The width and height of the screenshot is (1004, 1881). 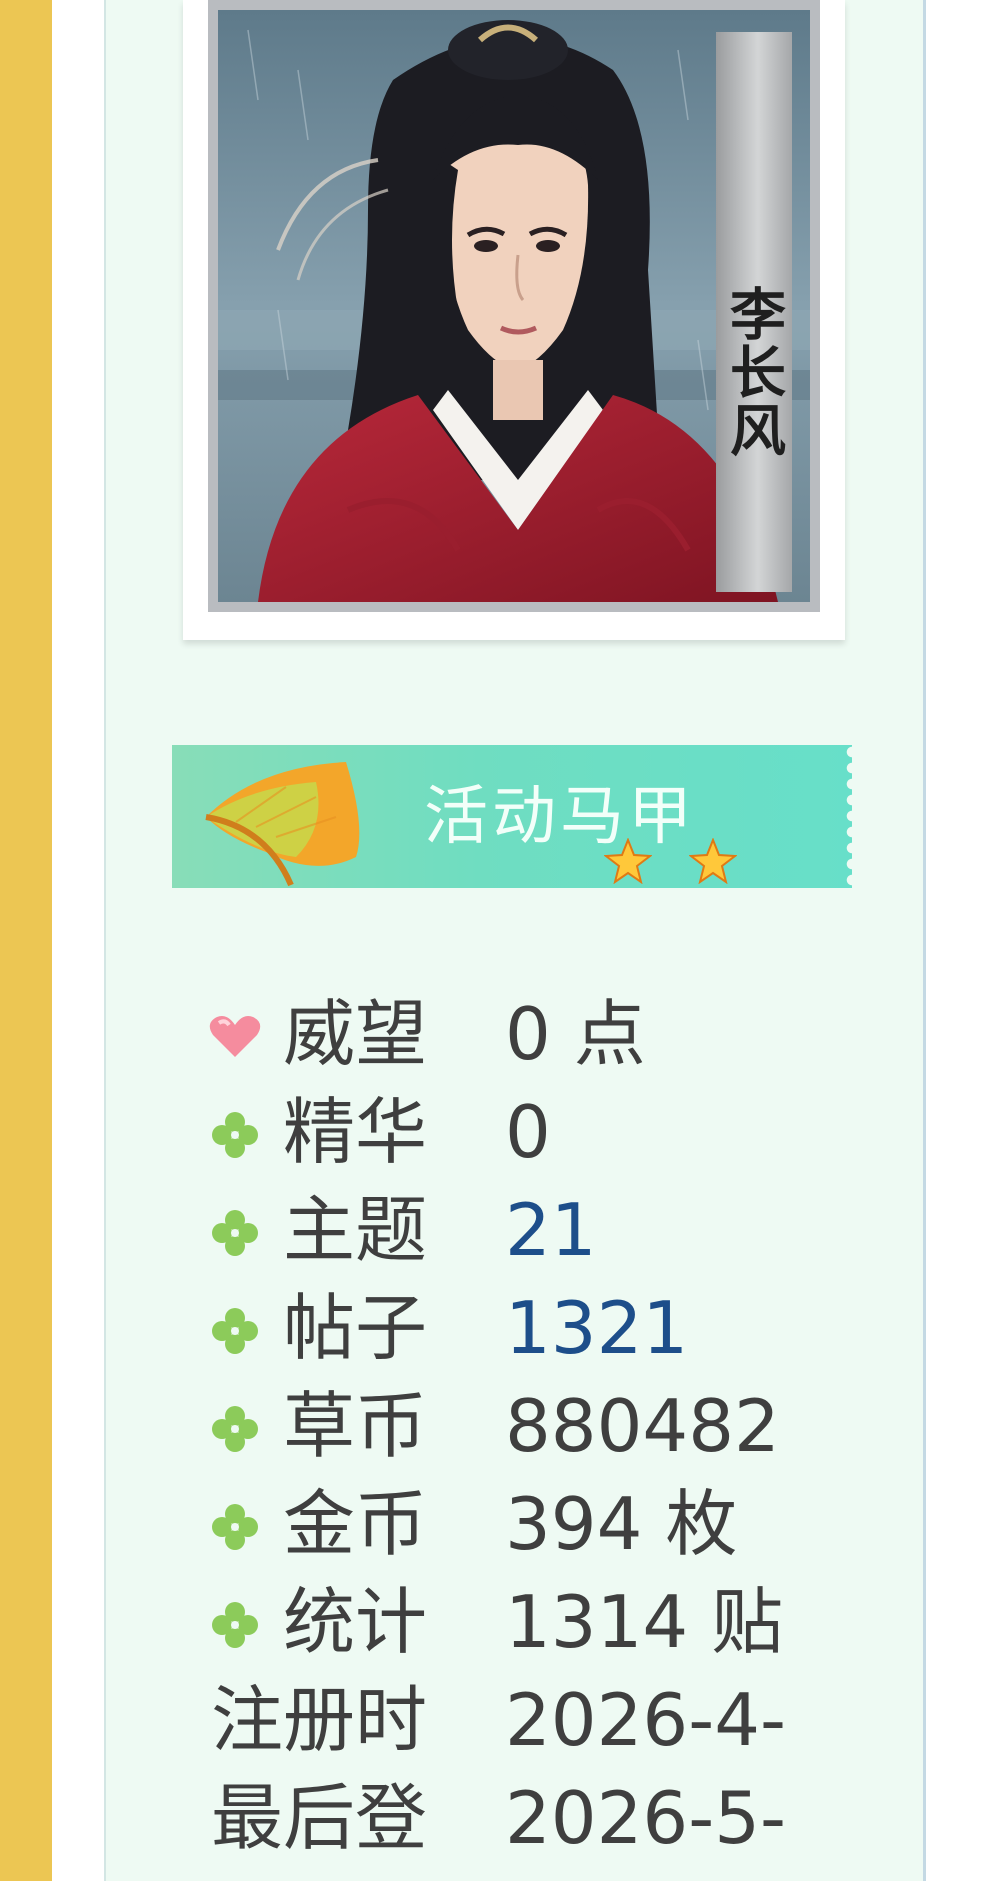 I want to click on stat-value: 880482, so click(x=642, y=1426).